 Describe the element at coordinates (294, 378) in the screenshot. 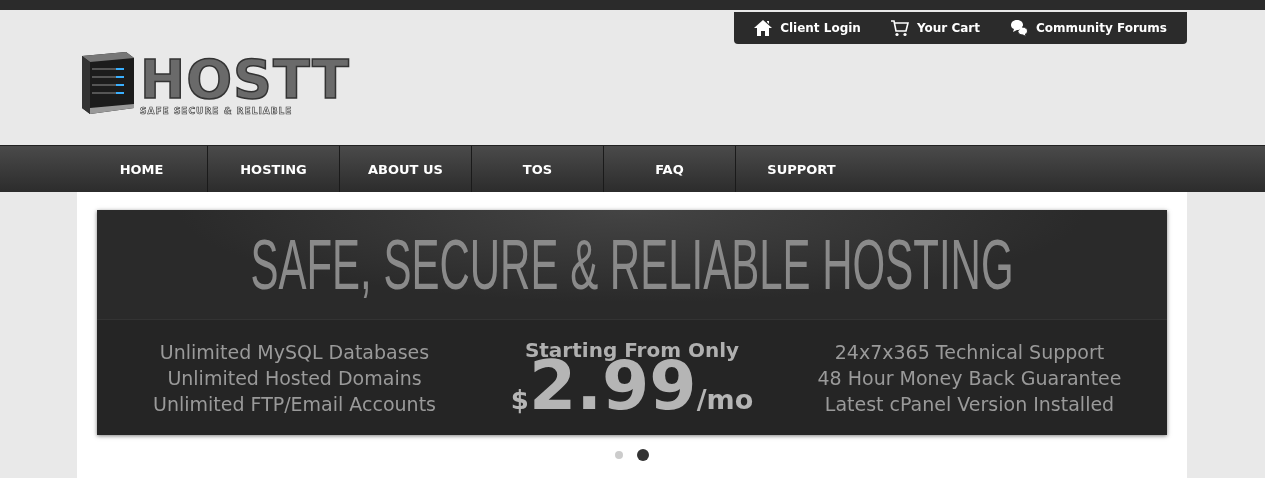

I see `feature-text: Unlimited Hosted Domains` at that location.